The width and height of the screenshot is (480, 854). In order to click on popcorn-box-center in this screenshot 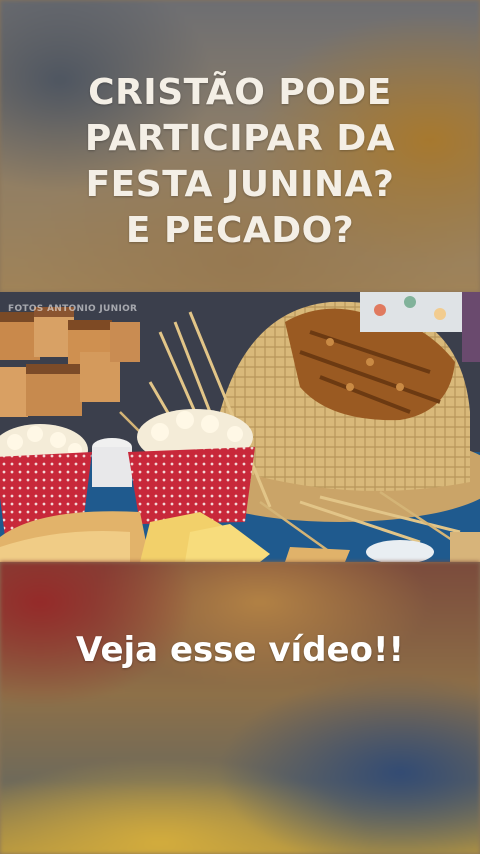, I will do `click(191, 466)`.